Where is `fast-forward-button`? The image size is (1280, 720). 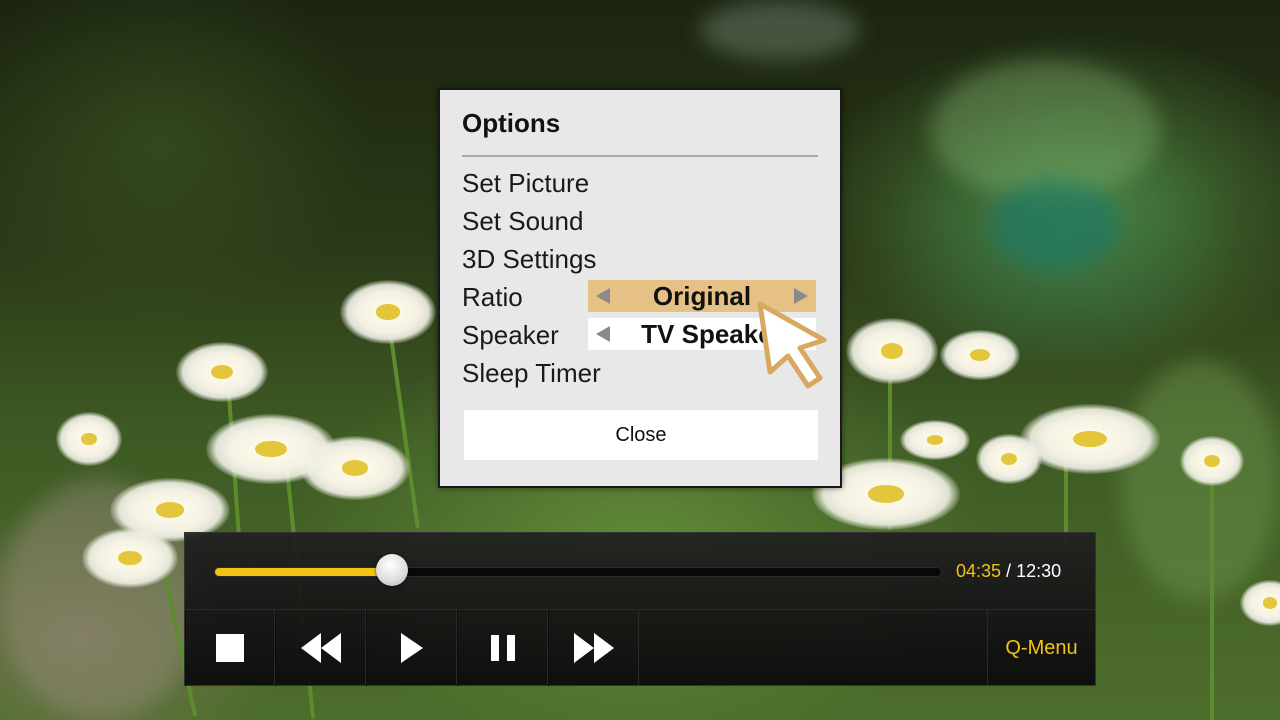
fast-forward-button is located at coordinates (593, 648).